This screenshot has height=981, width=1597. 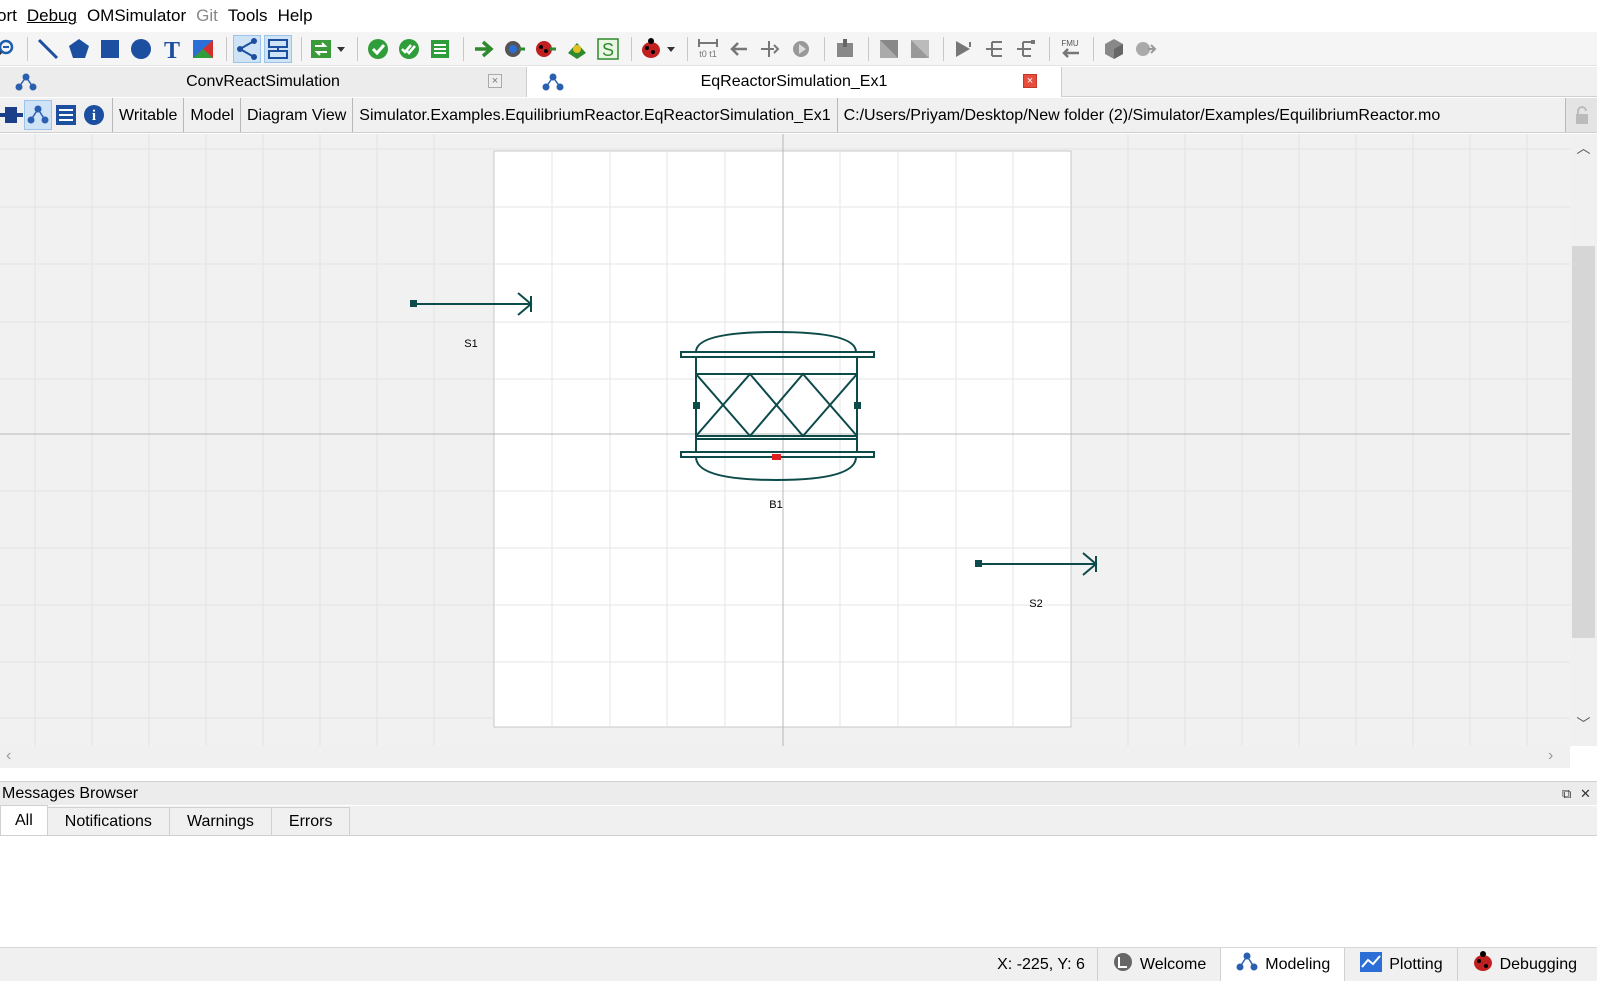 I want to click on svg-text: FMU, so click(x=1070, y=43).